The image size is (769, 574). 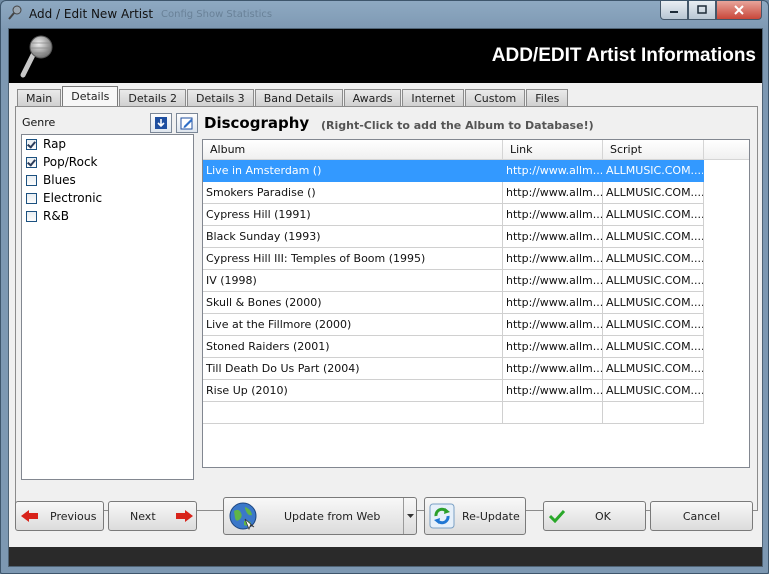 What do you see at coordinates (107, 144) in the screenshot?
I see `genre-item-rap: Rap` at bounding box center [107, 144].